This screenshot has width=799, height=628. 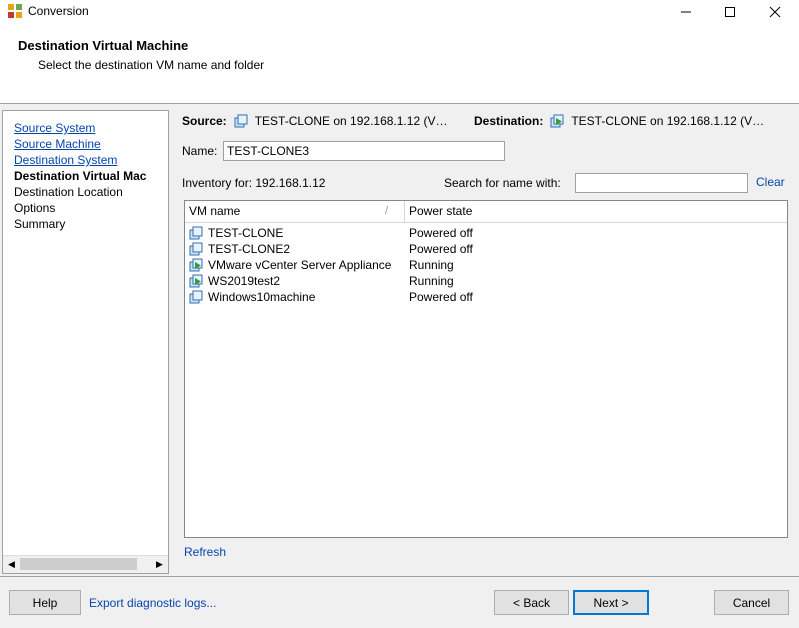 What do you see at coordinates (57, 144) in the screenshot?
I see `nav-step-source-machine: Source Machine` at bounding box center [57, 144].